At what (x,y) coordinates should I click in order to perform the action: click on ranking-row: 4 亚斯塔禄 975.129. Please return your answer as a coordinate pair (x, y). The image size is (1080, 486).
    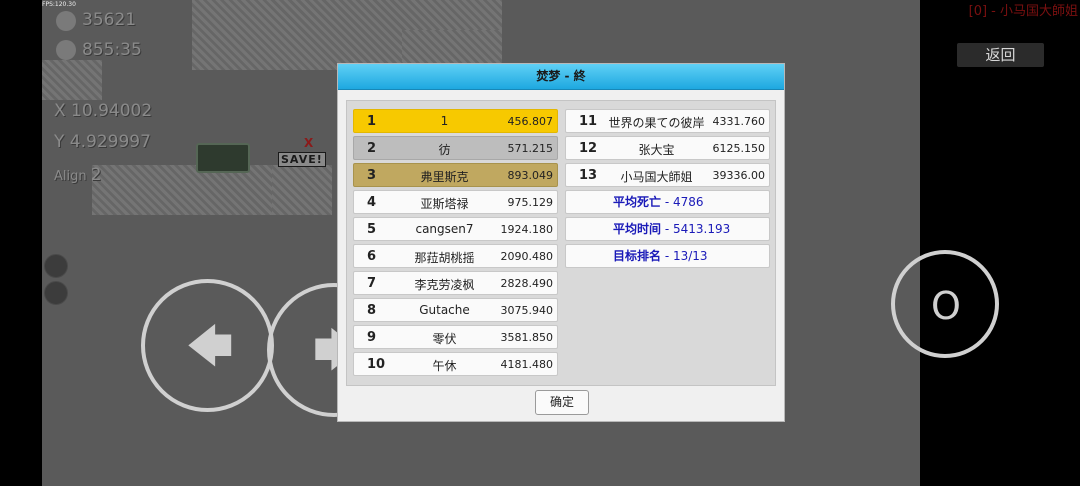
    Looking at the image, I should click on (455, 202).